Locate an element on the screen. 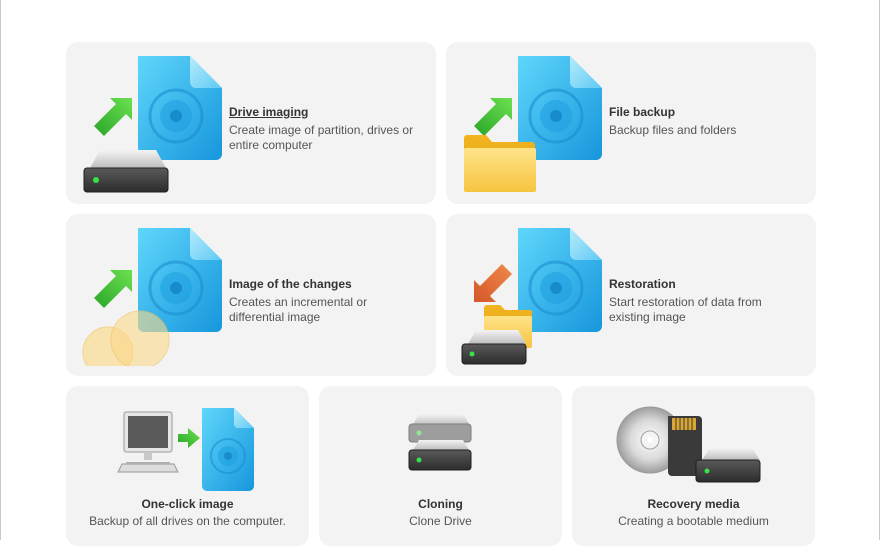  tile-description: Clone Drive is located at coordinates (440, 521).